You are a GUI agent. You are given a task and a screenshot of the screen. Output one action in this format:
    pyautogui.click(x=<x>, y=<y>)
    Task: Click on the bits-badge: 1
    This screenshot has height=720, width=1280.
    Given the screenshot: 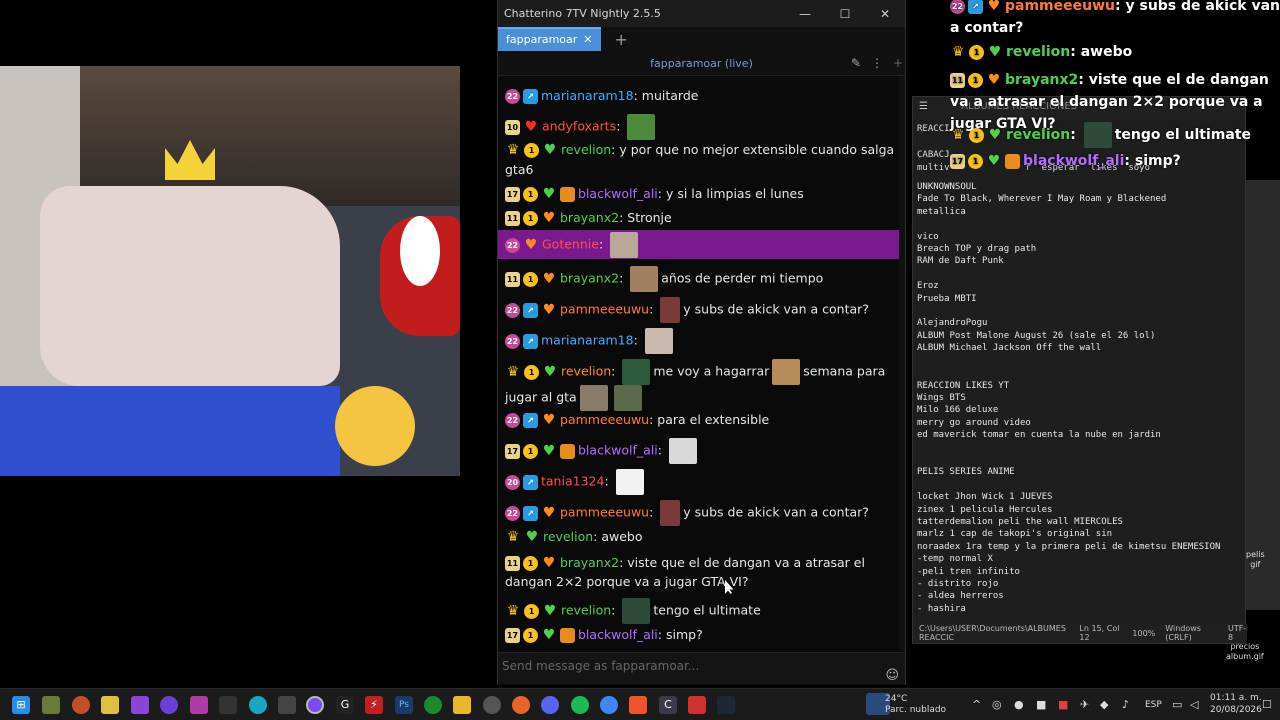 What is the action you would take?
    pyautogui.click(x=975, y=80)
    